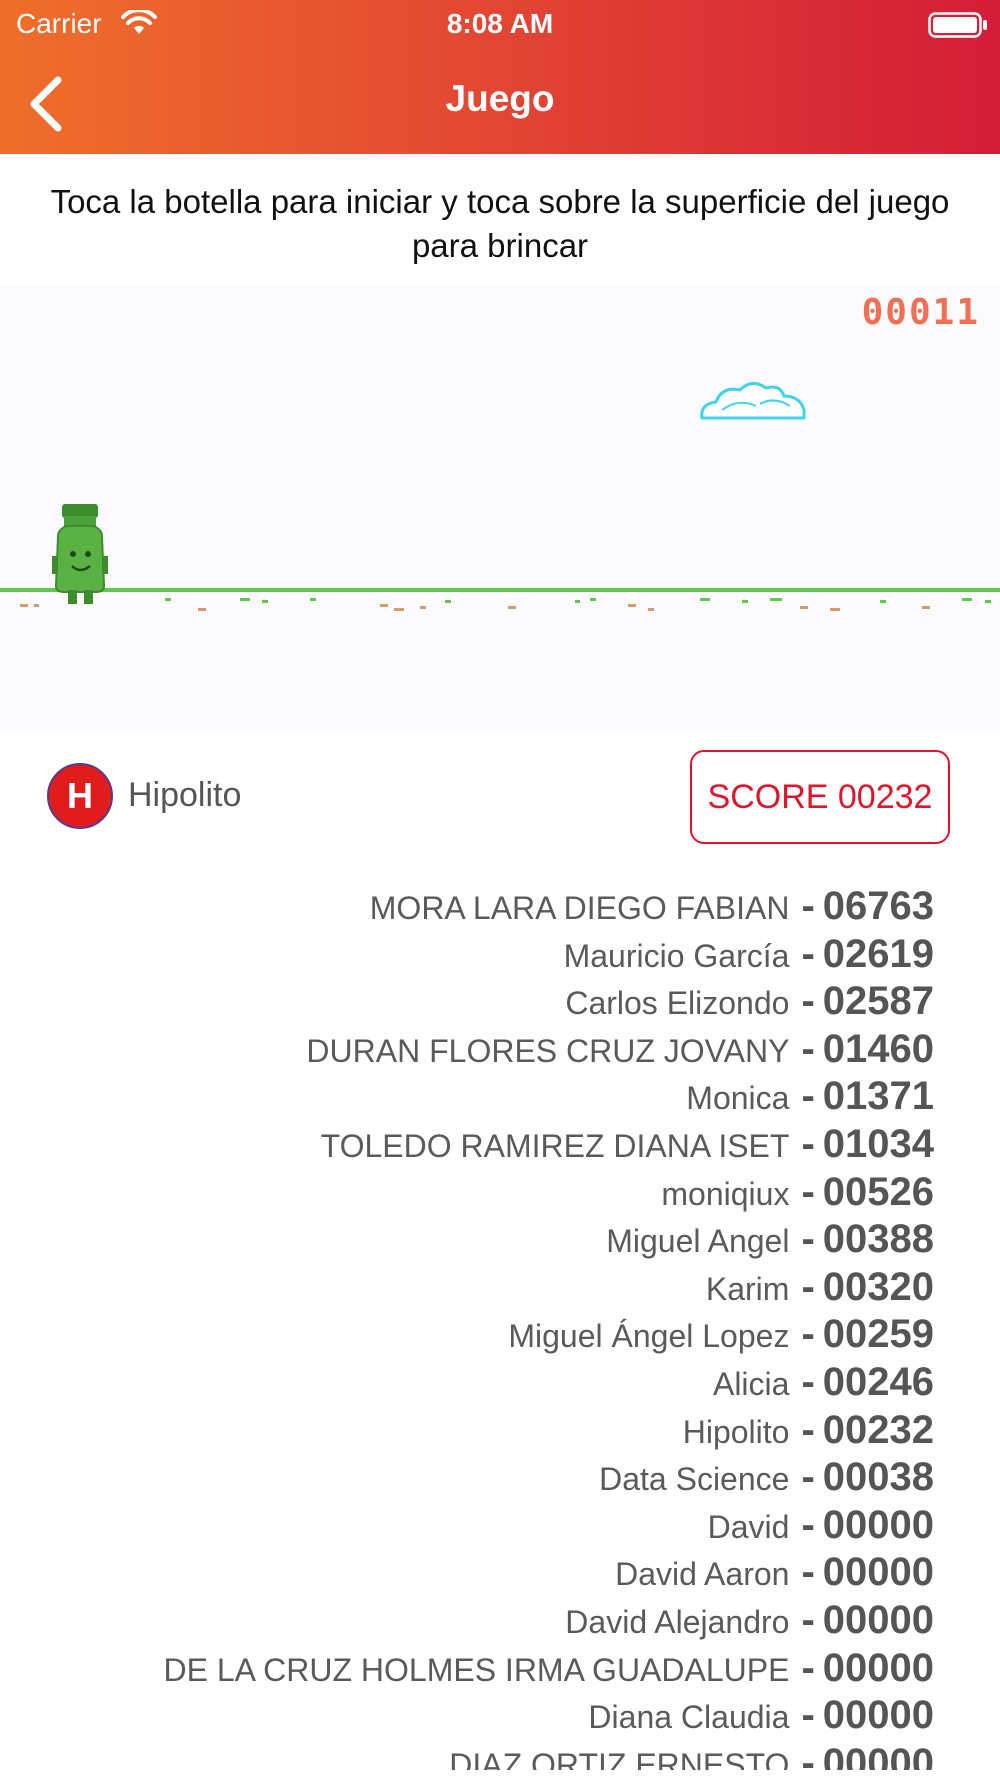 This screenshot has height=1778, width=1000. What do you see at coordinates (957, 25) in the screenshot?
I see `battery-icon` at bounding box center [957, 25].